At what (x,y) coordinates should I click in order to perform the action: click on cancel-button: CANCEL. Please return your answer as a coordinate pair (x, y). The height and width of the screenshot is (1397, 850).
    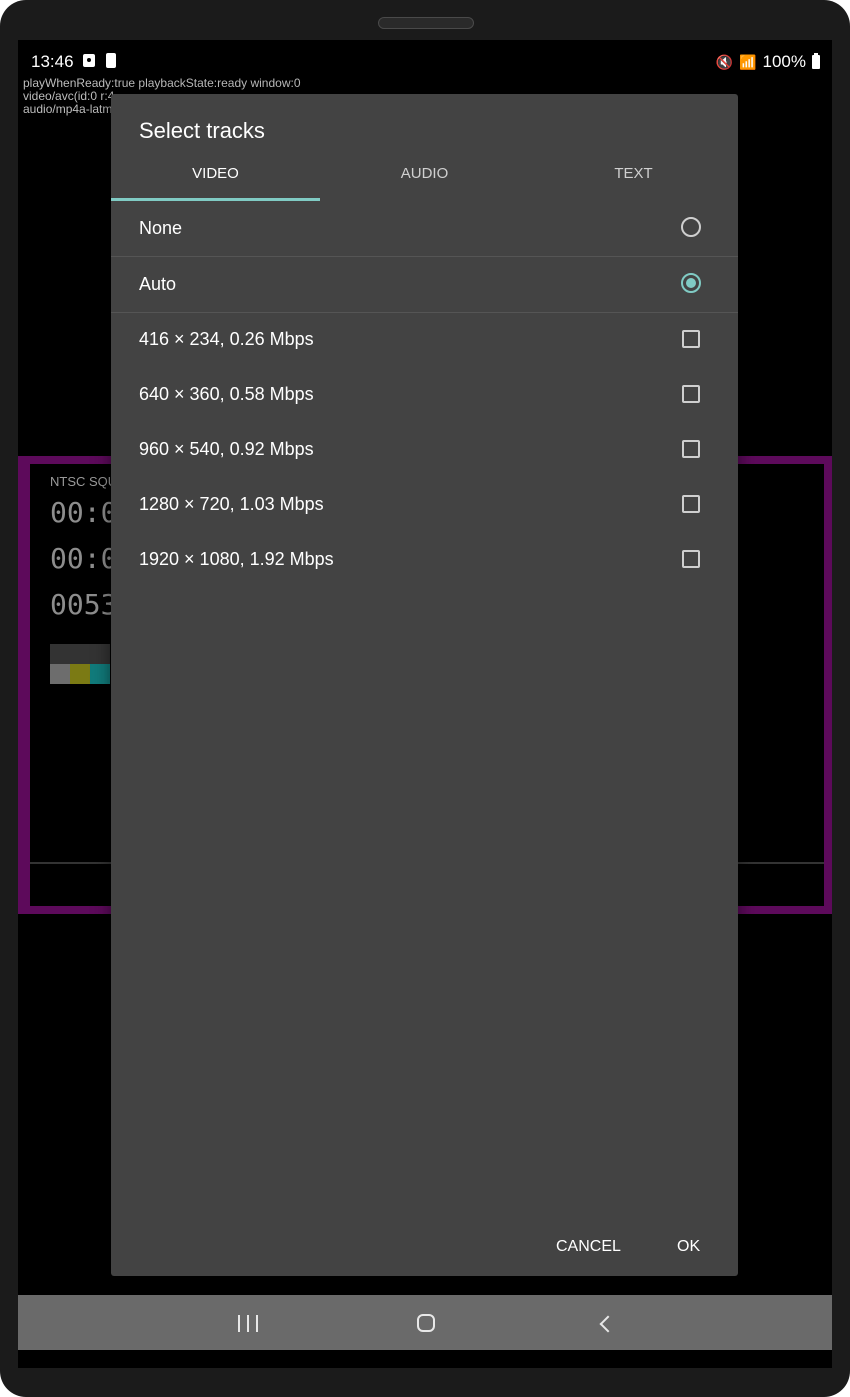
    Looking at the image, I should click on (588, 1247).